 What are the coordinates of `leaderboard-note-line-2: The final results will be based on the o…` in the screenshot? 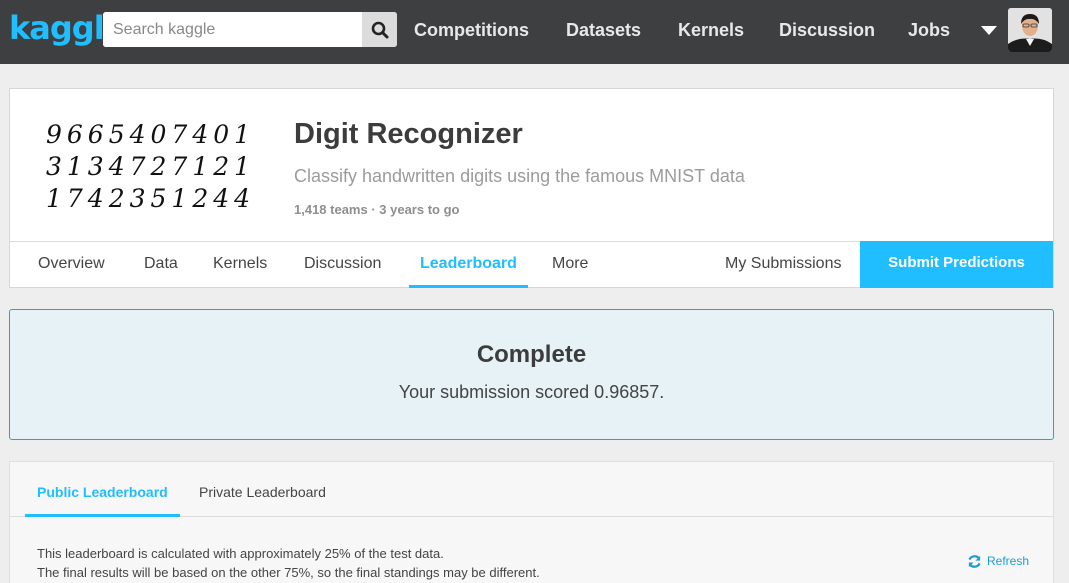 It's located at (288, 572).